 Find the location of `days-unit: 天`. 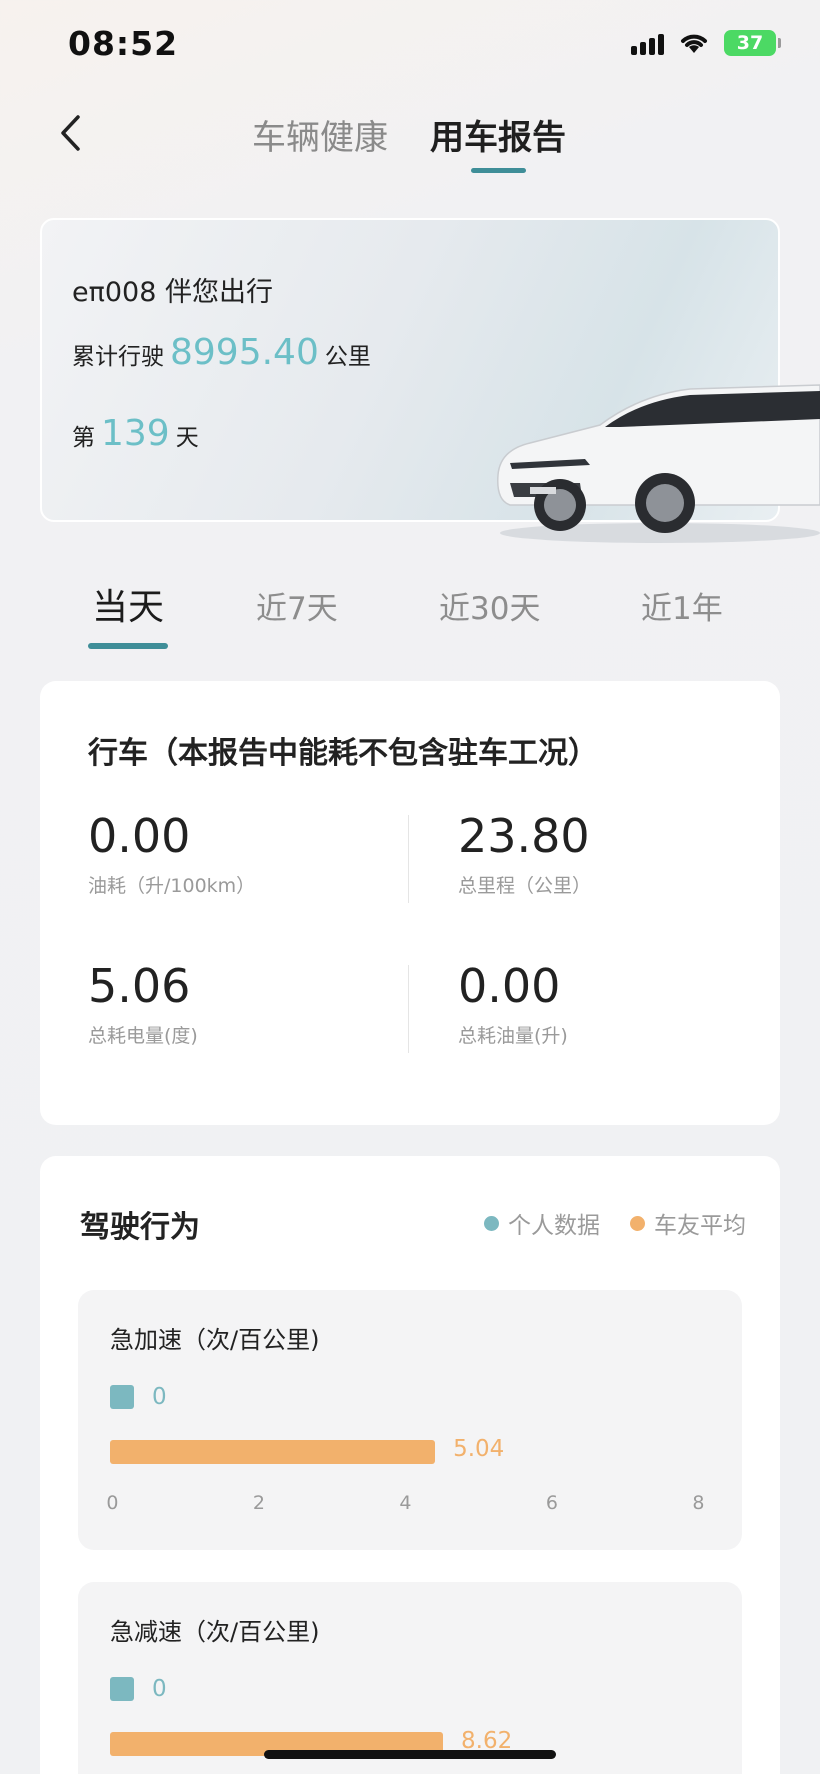

days-unit: 天 is located at coordinates (187, 438).